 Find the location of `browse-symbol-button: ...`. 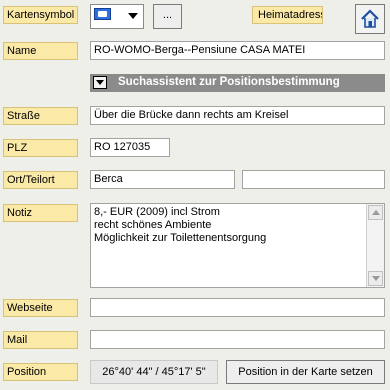

browse-symbol-button: ... is located at coordinates (167, 16).